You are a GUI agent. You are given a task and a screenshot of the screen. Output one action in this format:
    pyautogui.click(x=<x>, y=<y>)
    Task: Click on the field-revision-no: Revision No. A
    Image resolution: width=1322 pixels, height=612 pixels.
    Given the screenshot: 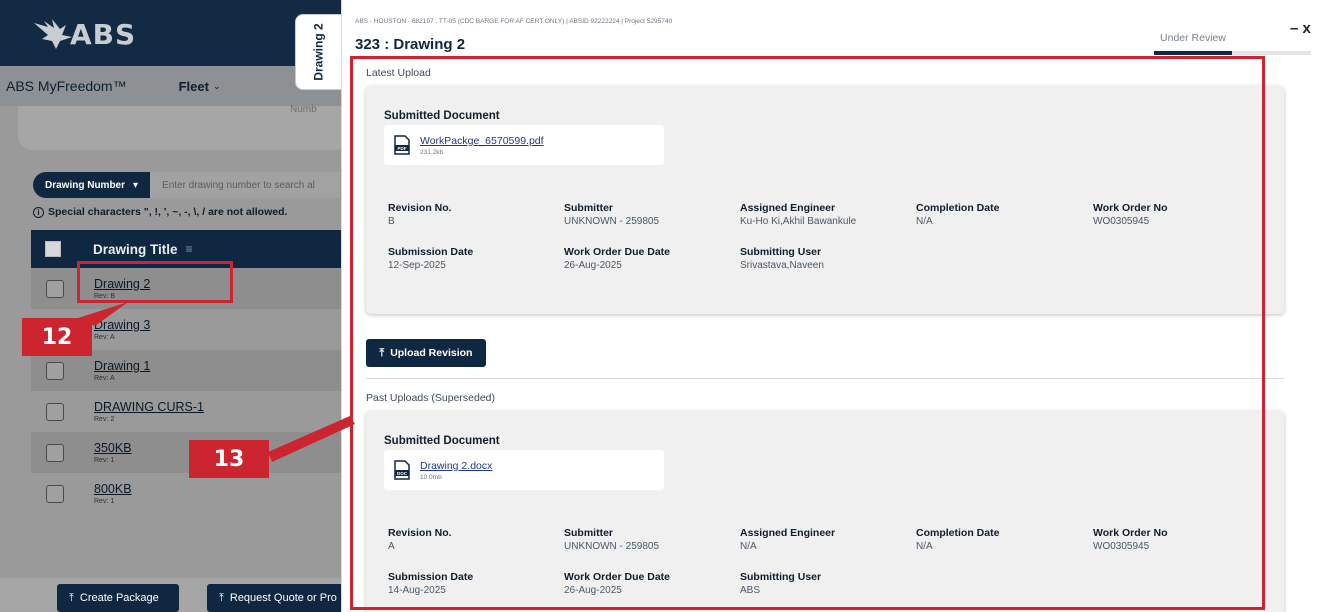 What is the action you would take?
    pyautogui.click(x=420, y=539)
    